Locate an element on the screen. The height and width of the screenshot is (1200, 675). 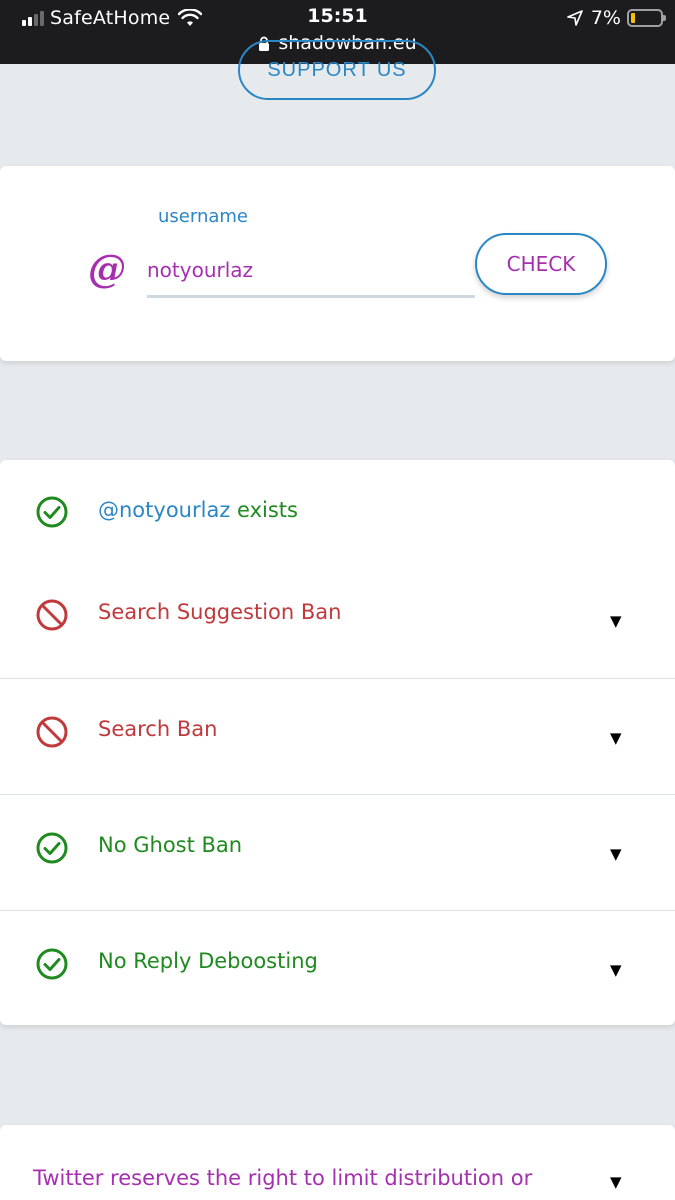
support-us-button: SUPPORT US is located at coordinates (337, 70).